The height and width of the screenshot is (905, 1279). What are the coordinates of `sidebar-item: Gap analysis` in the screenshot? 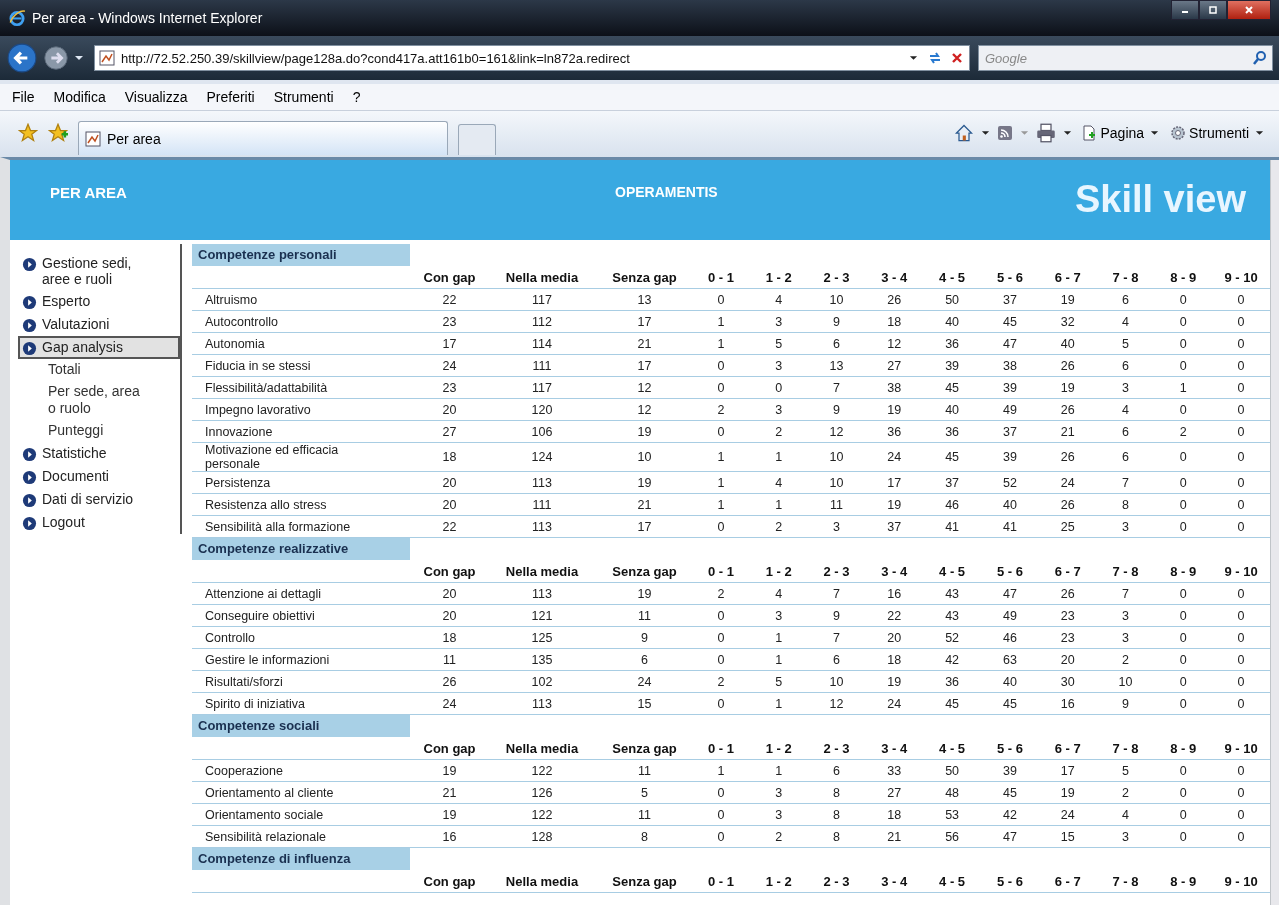 It's located at (99, 347).